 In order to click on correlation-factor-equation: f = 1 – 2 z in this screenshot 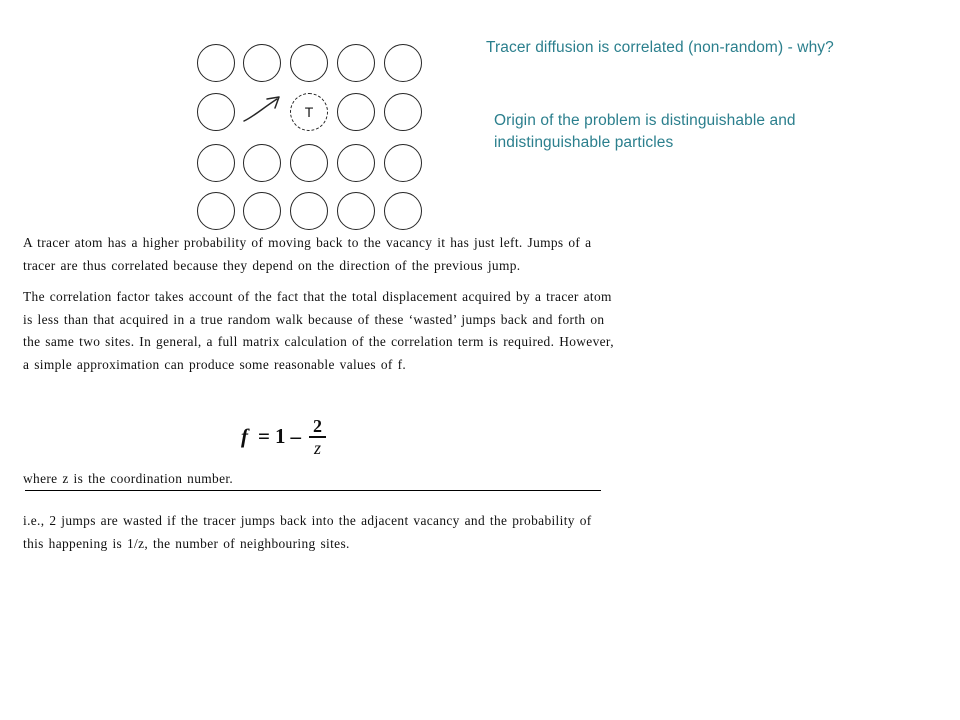, I will do `click(283, 437)`.